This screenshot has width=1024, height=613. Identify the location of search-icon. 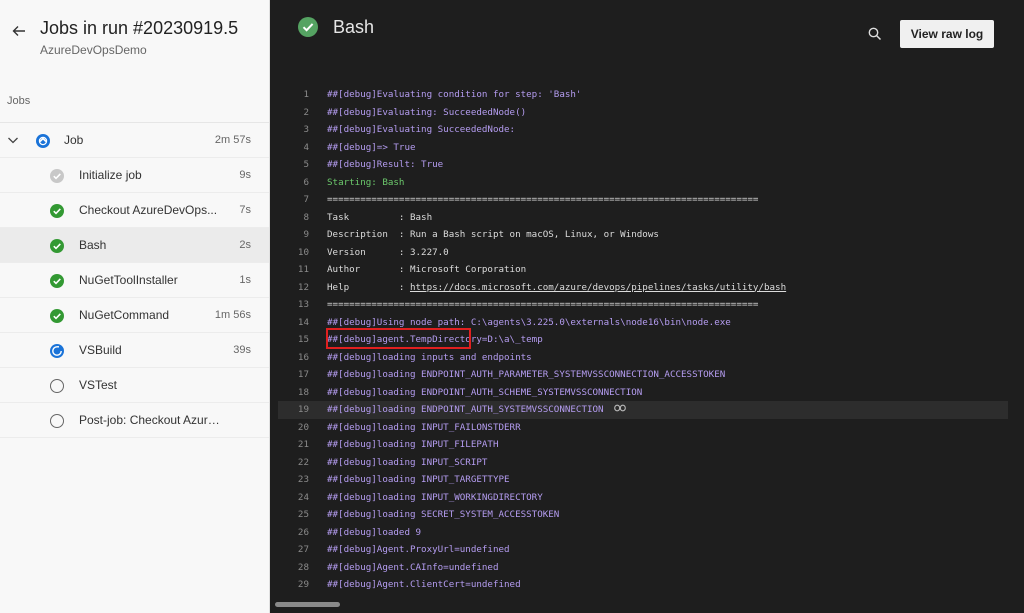
(875, 34).